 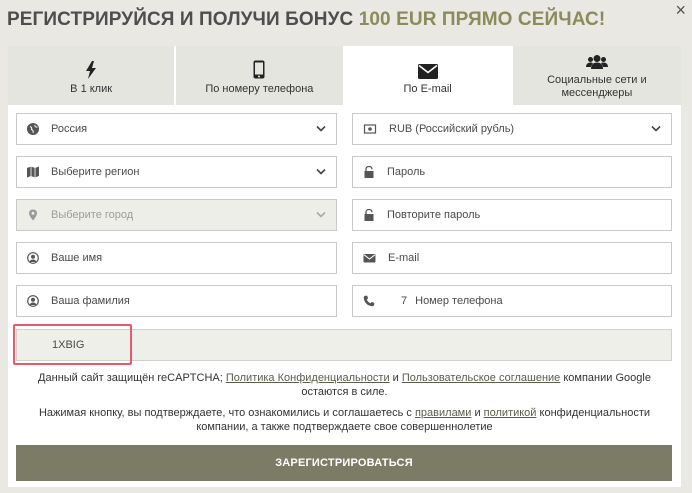 I want to click on email-field: E-mail, so click(x=512, y=258).